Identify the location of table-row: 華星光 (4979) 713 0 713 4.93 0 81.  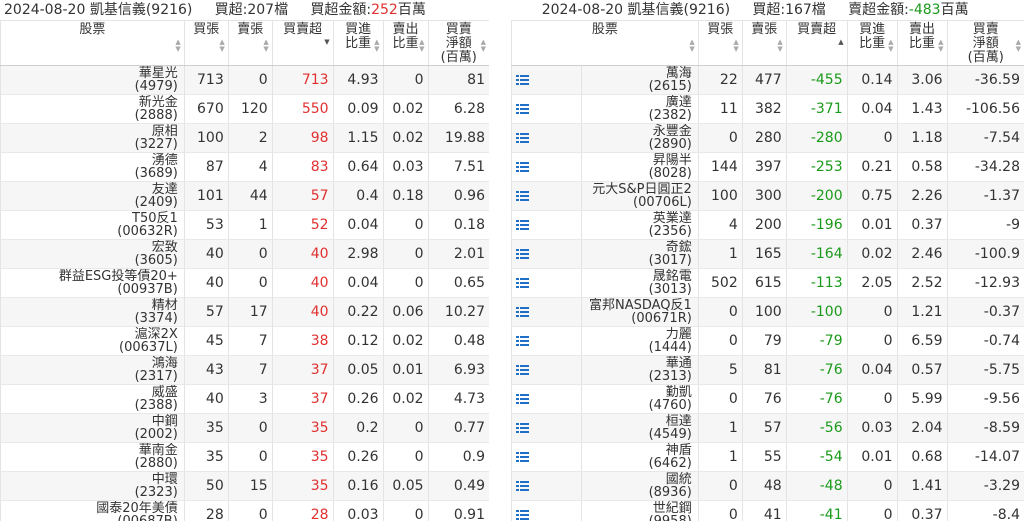
(244, 80).